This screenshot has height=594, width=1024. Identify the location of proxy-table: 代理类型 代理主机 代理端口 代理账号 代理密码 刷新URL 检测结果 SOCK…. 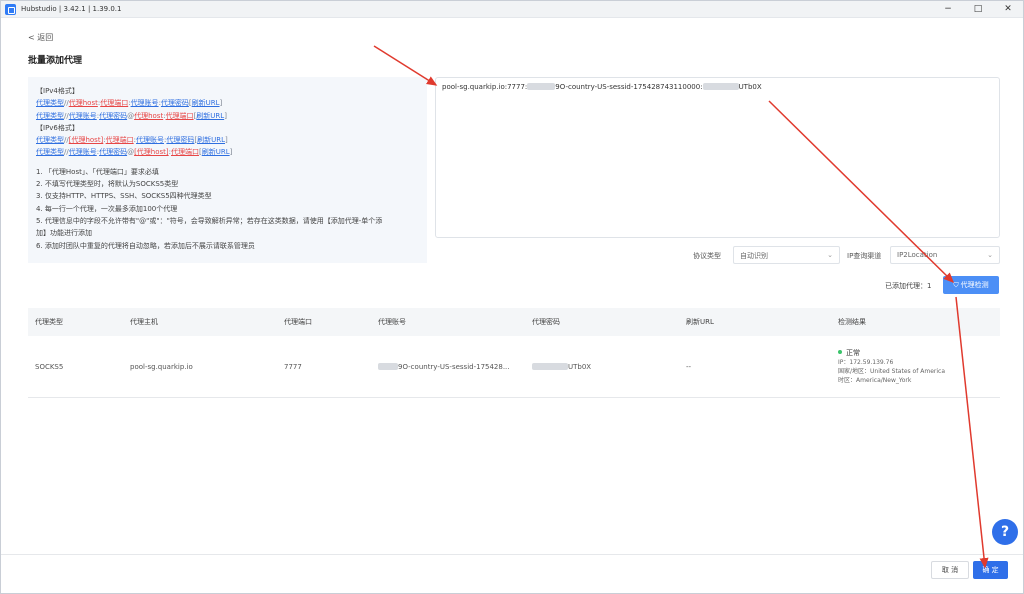
(514, 353).